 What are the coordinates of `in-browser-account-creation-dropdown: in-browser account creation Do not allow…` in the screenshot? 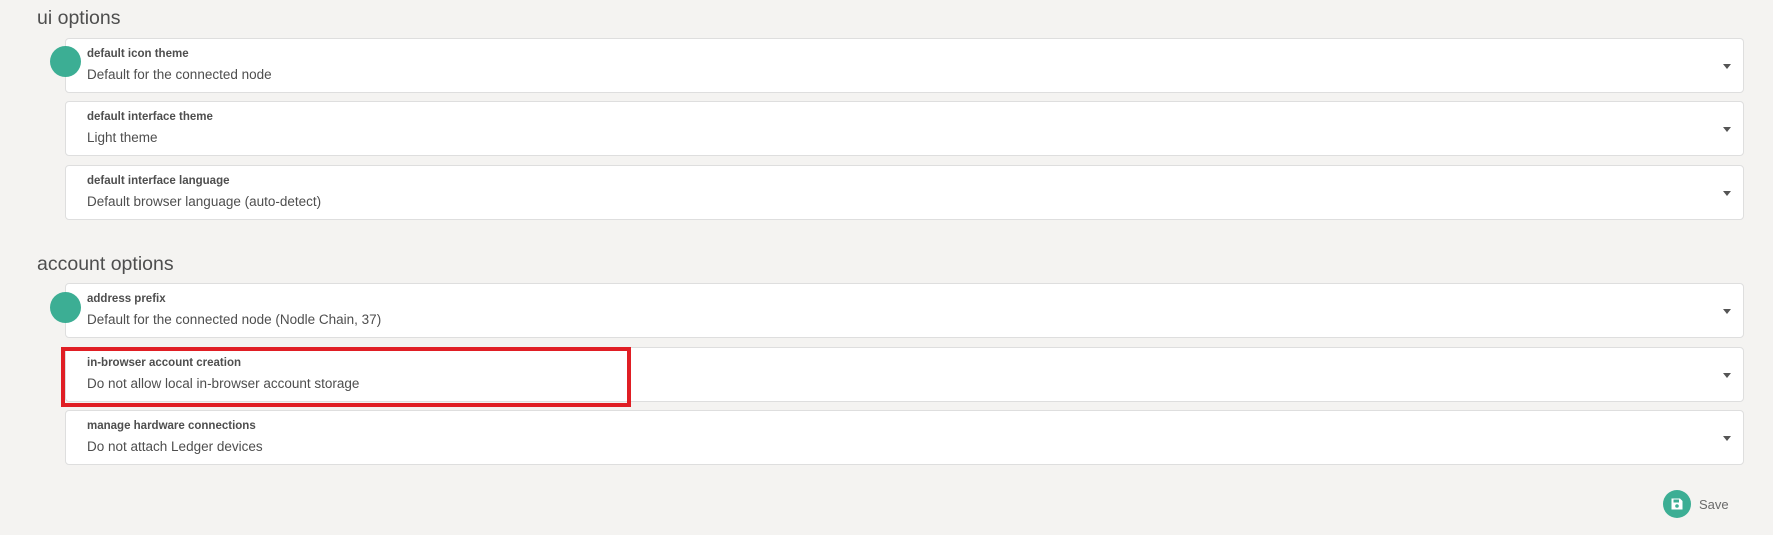 It's located at (904, 374).